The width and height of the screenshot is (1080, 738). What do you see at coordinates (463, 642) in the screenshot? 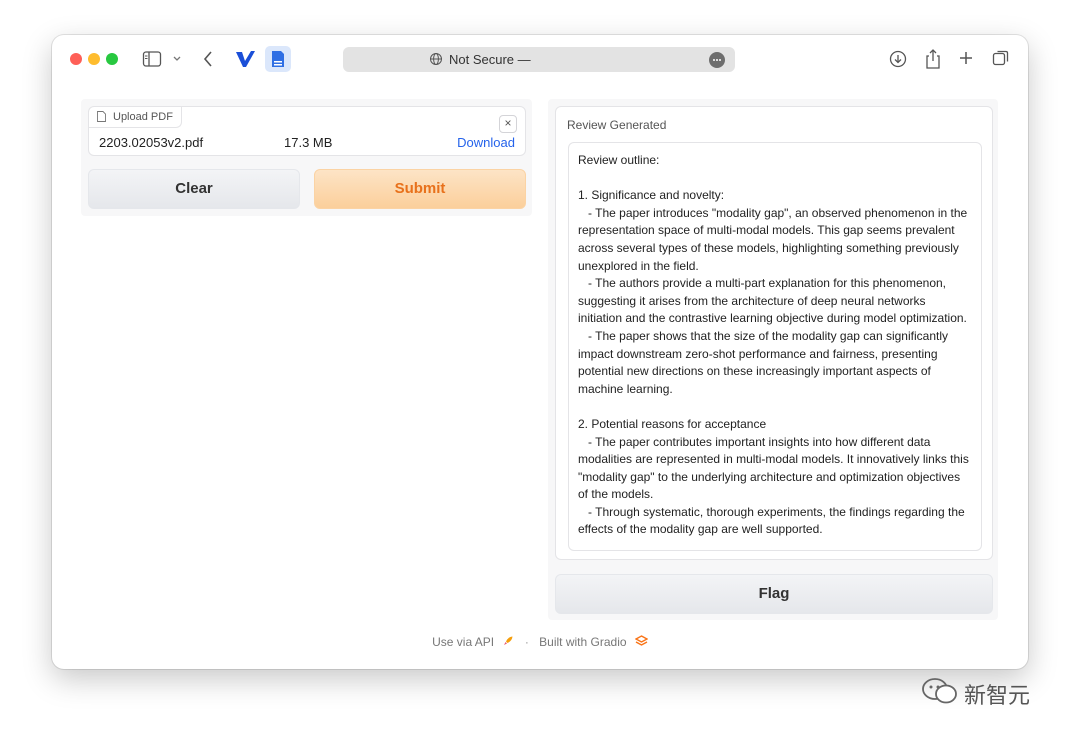
I see `use-via-api-link: Use via API` at bounding box center [463, 642].